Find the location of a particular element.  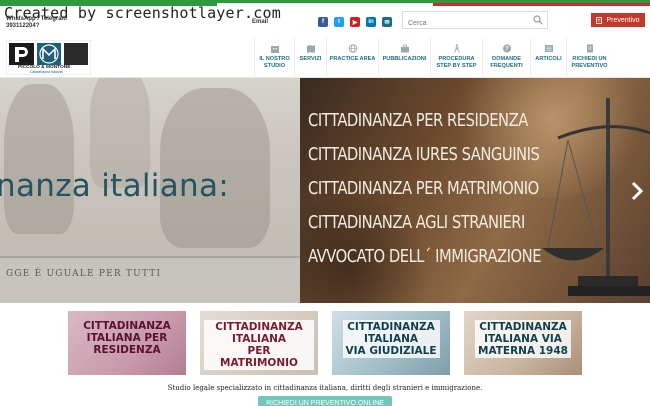

nav-label: SERVIZI is located at coordinates (310, 59).